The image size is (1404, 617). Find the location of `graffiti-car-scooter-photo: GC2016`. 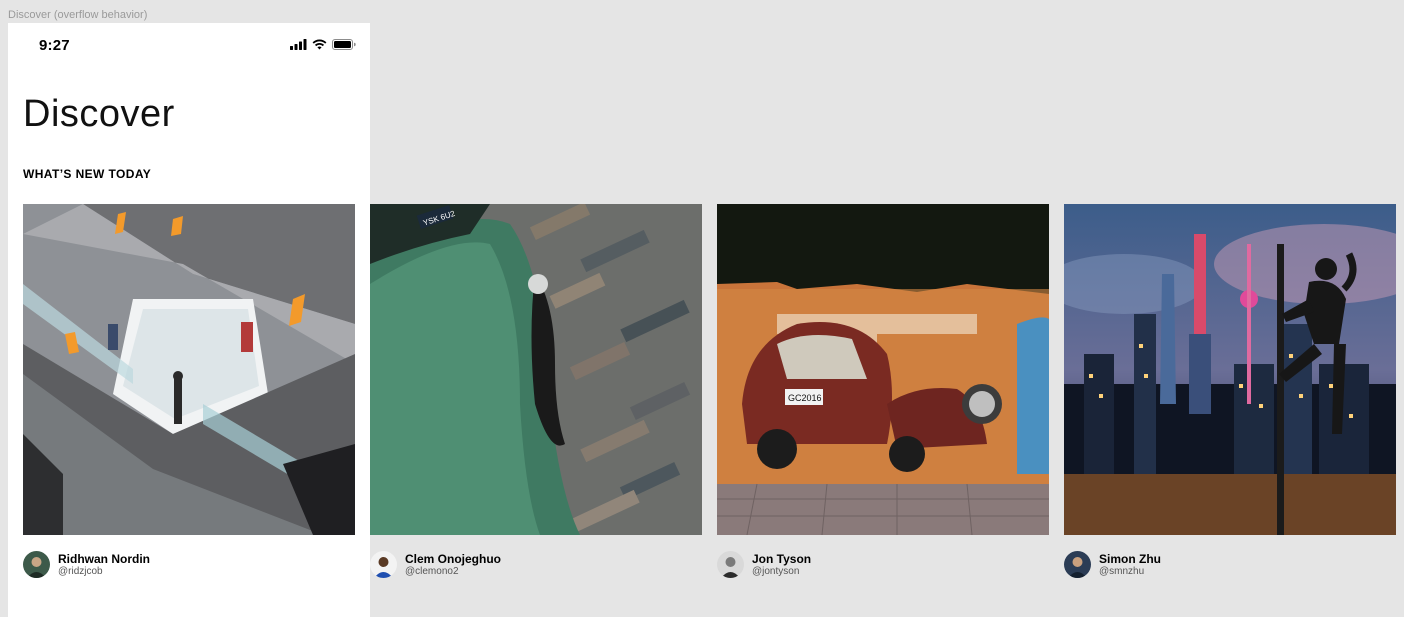

graffiti-car-scooter-photo: GC2016 is located at coordinates (883, 369).